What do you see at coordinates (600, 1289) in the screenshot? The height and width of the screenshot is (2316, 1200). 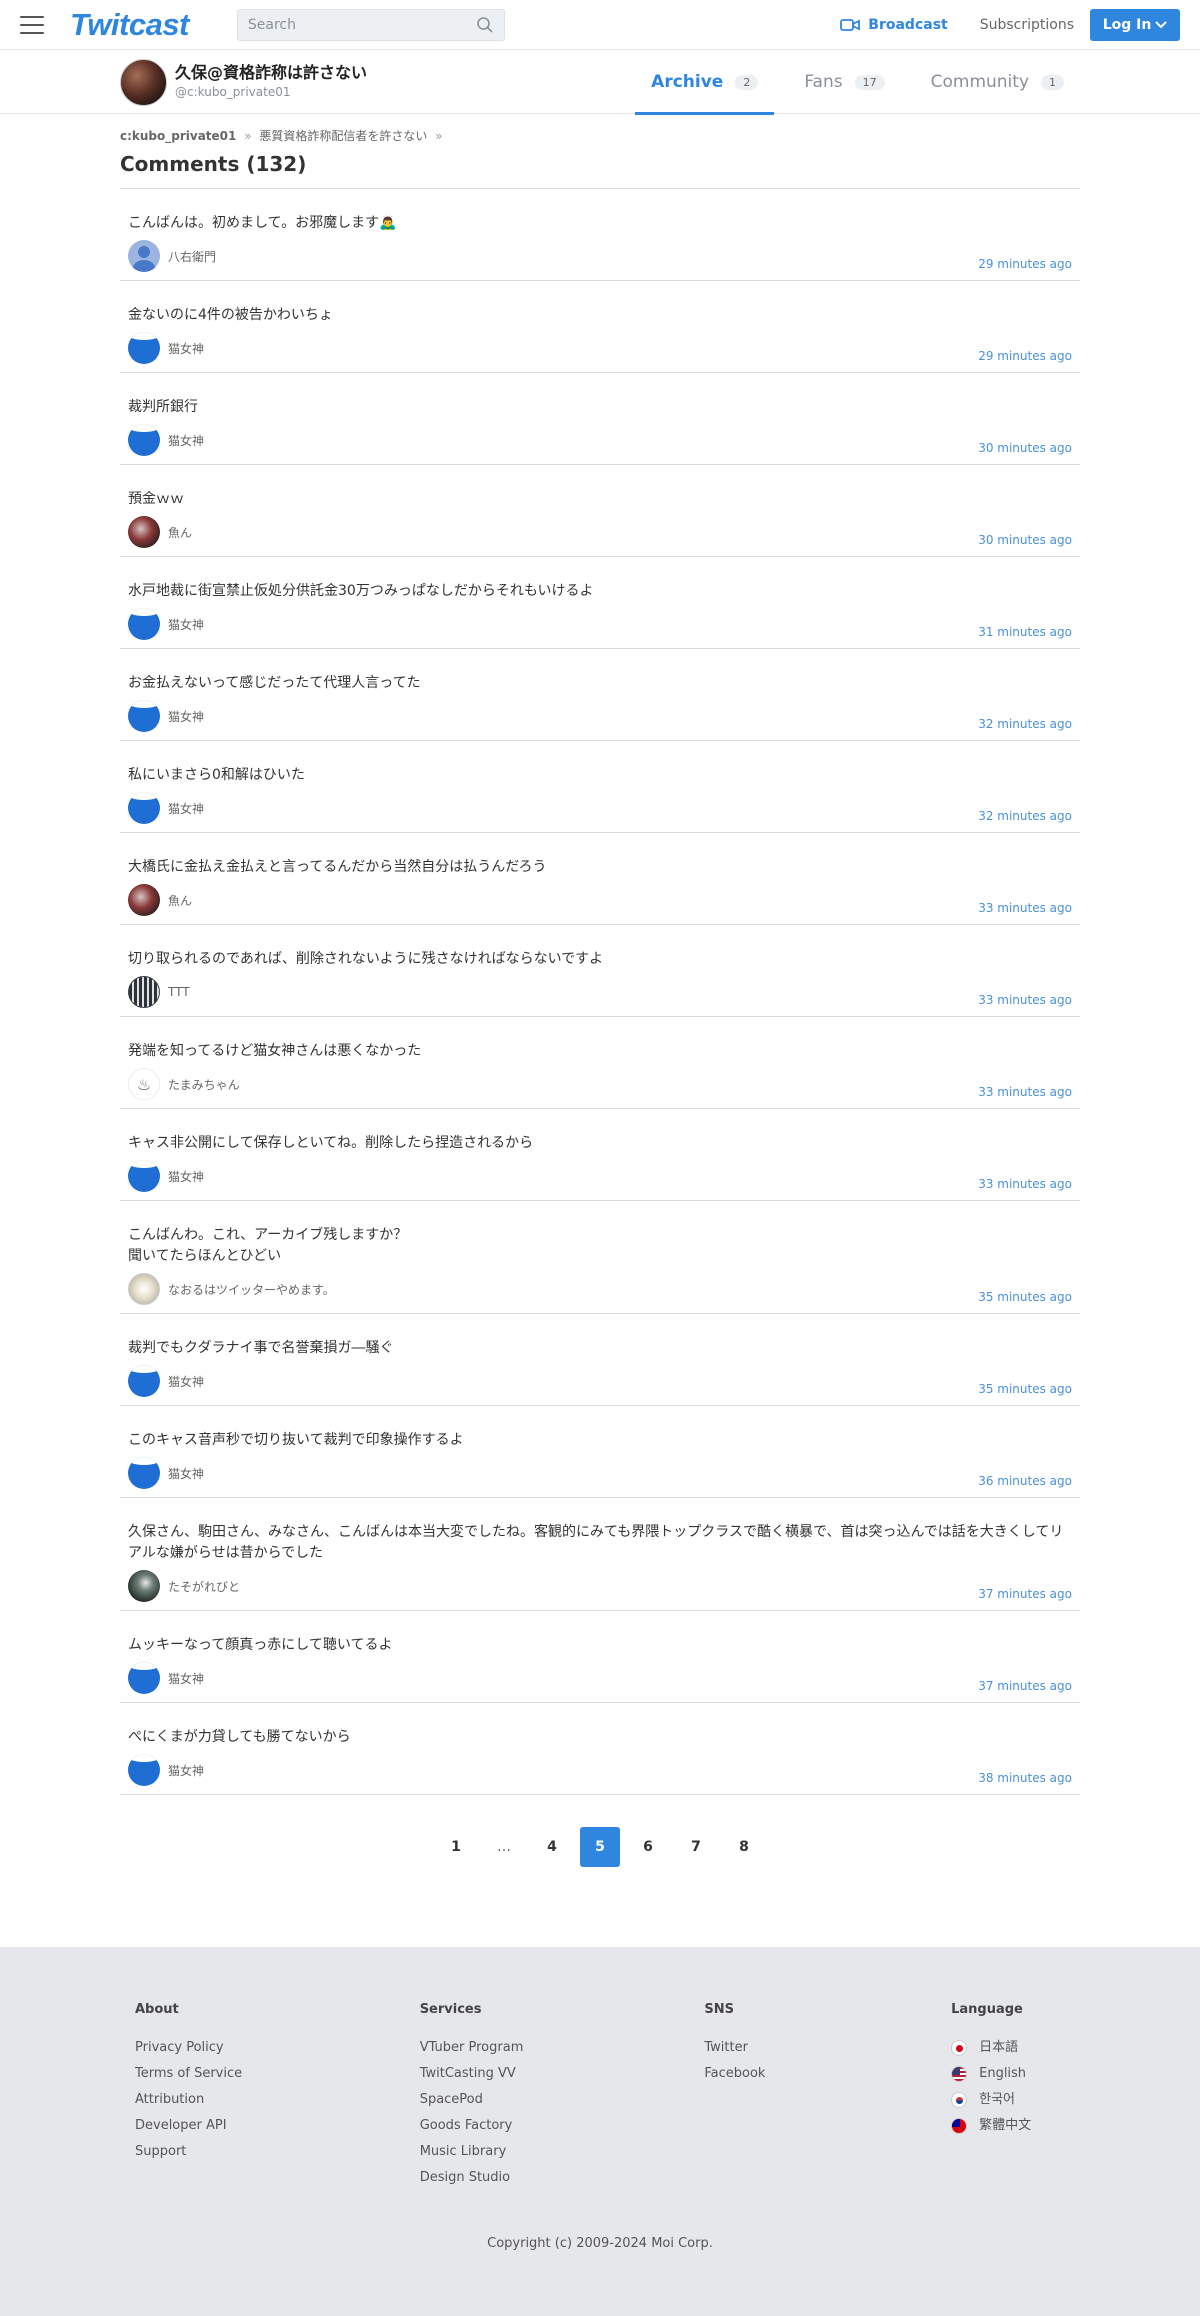 I see `comment-author: なおるはツイッターやめます。` at bounding box center [600, 1289].